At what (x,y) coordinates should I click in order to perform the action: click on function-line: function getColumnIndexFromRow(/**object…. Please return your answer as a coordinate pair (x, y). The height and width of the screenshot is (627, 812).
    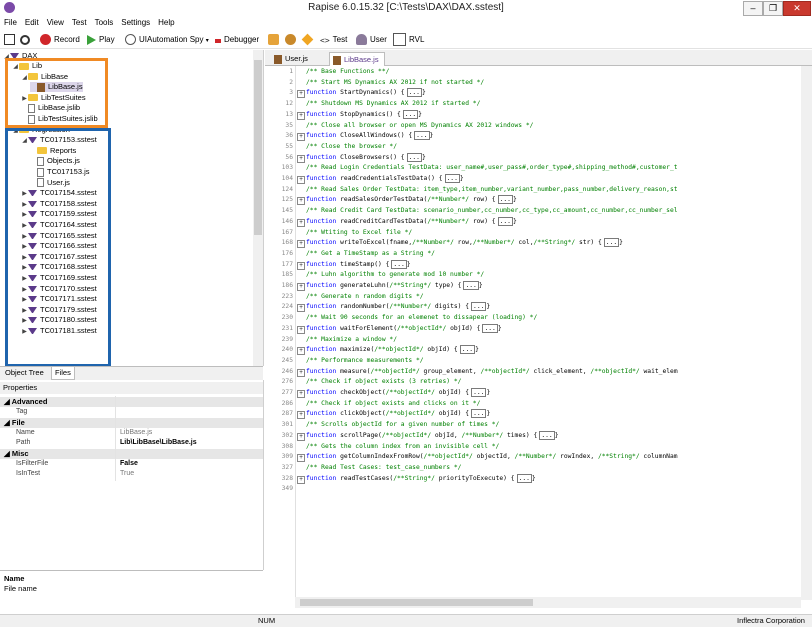
    Looking at the image, I should click on (492, 457).